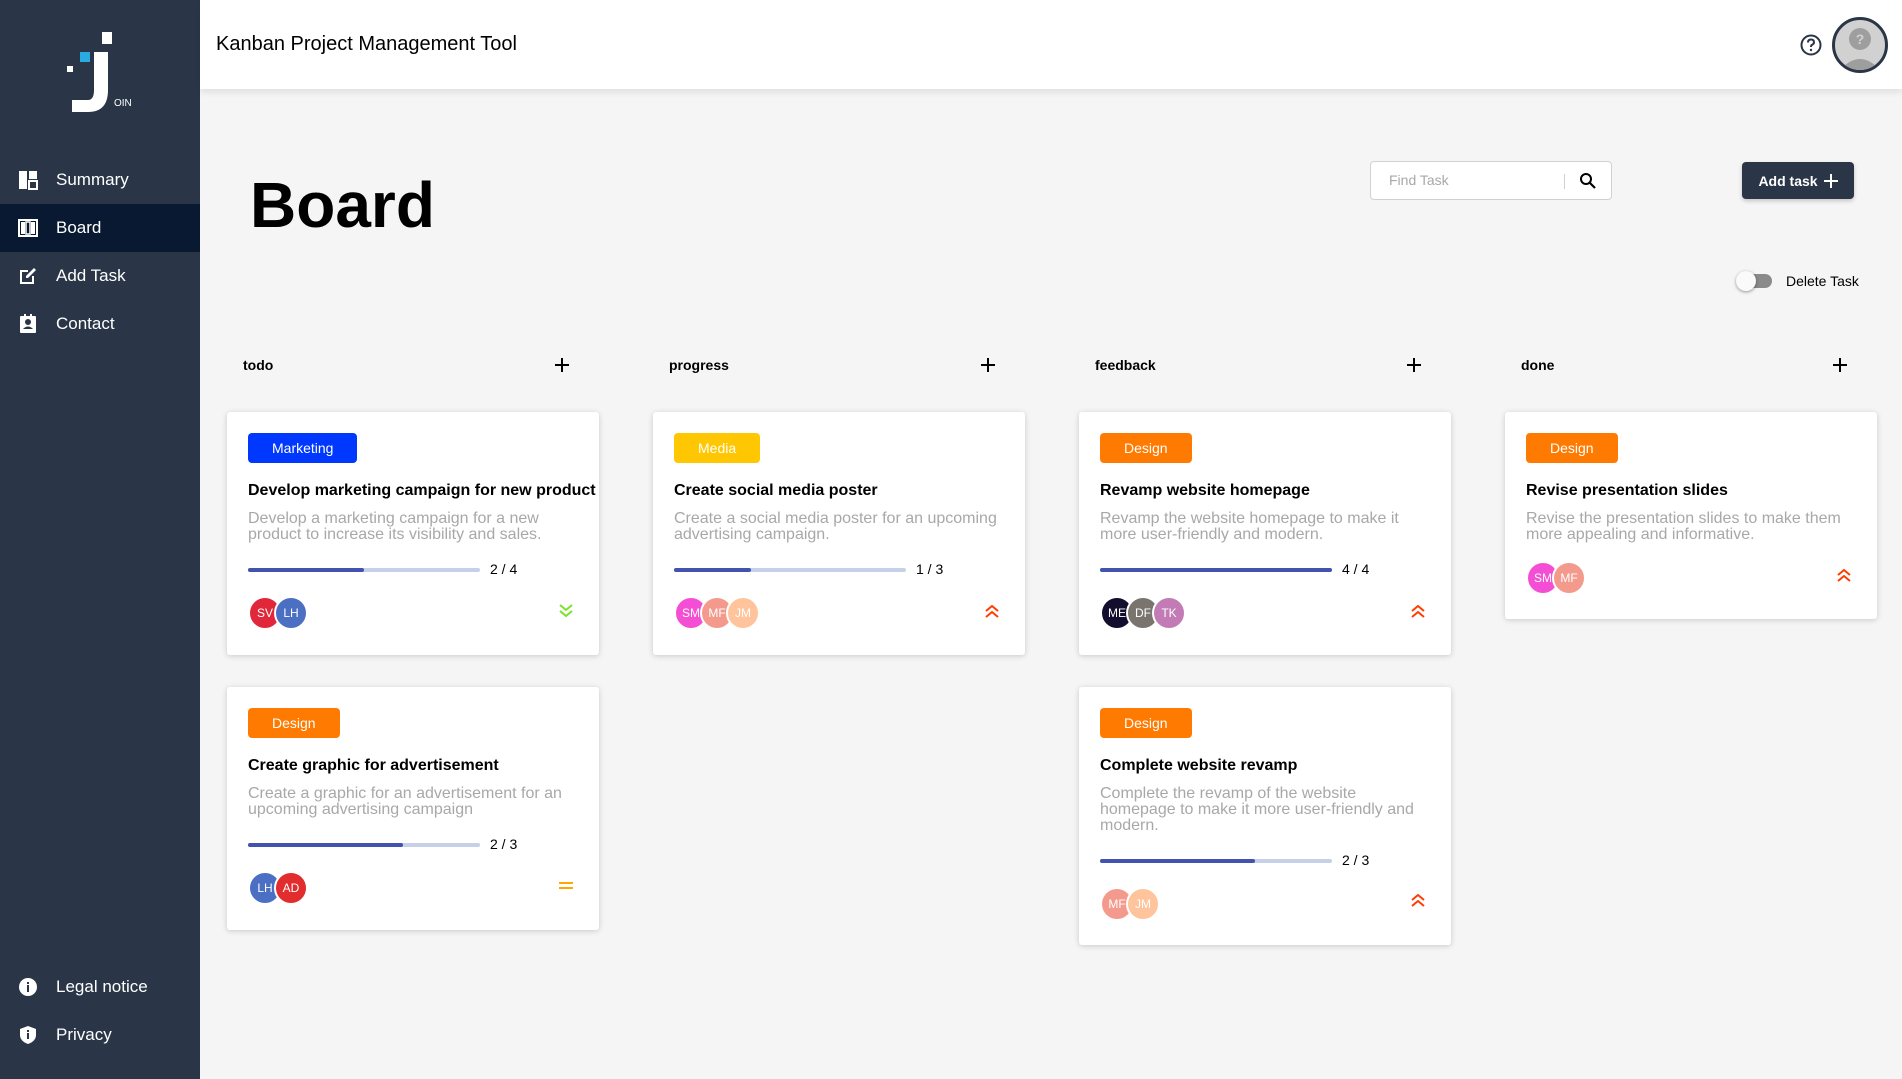 The height and width of the screenshot is (1079, 1902). I want to click on assignee-avatar: LH, so click(291, 613).